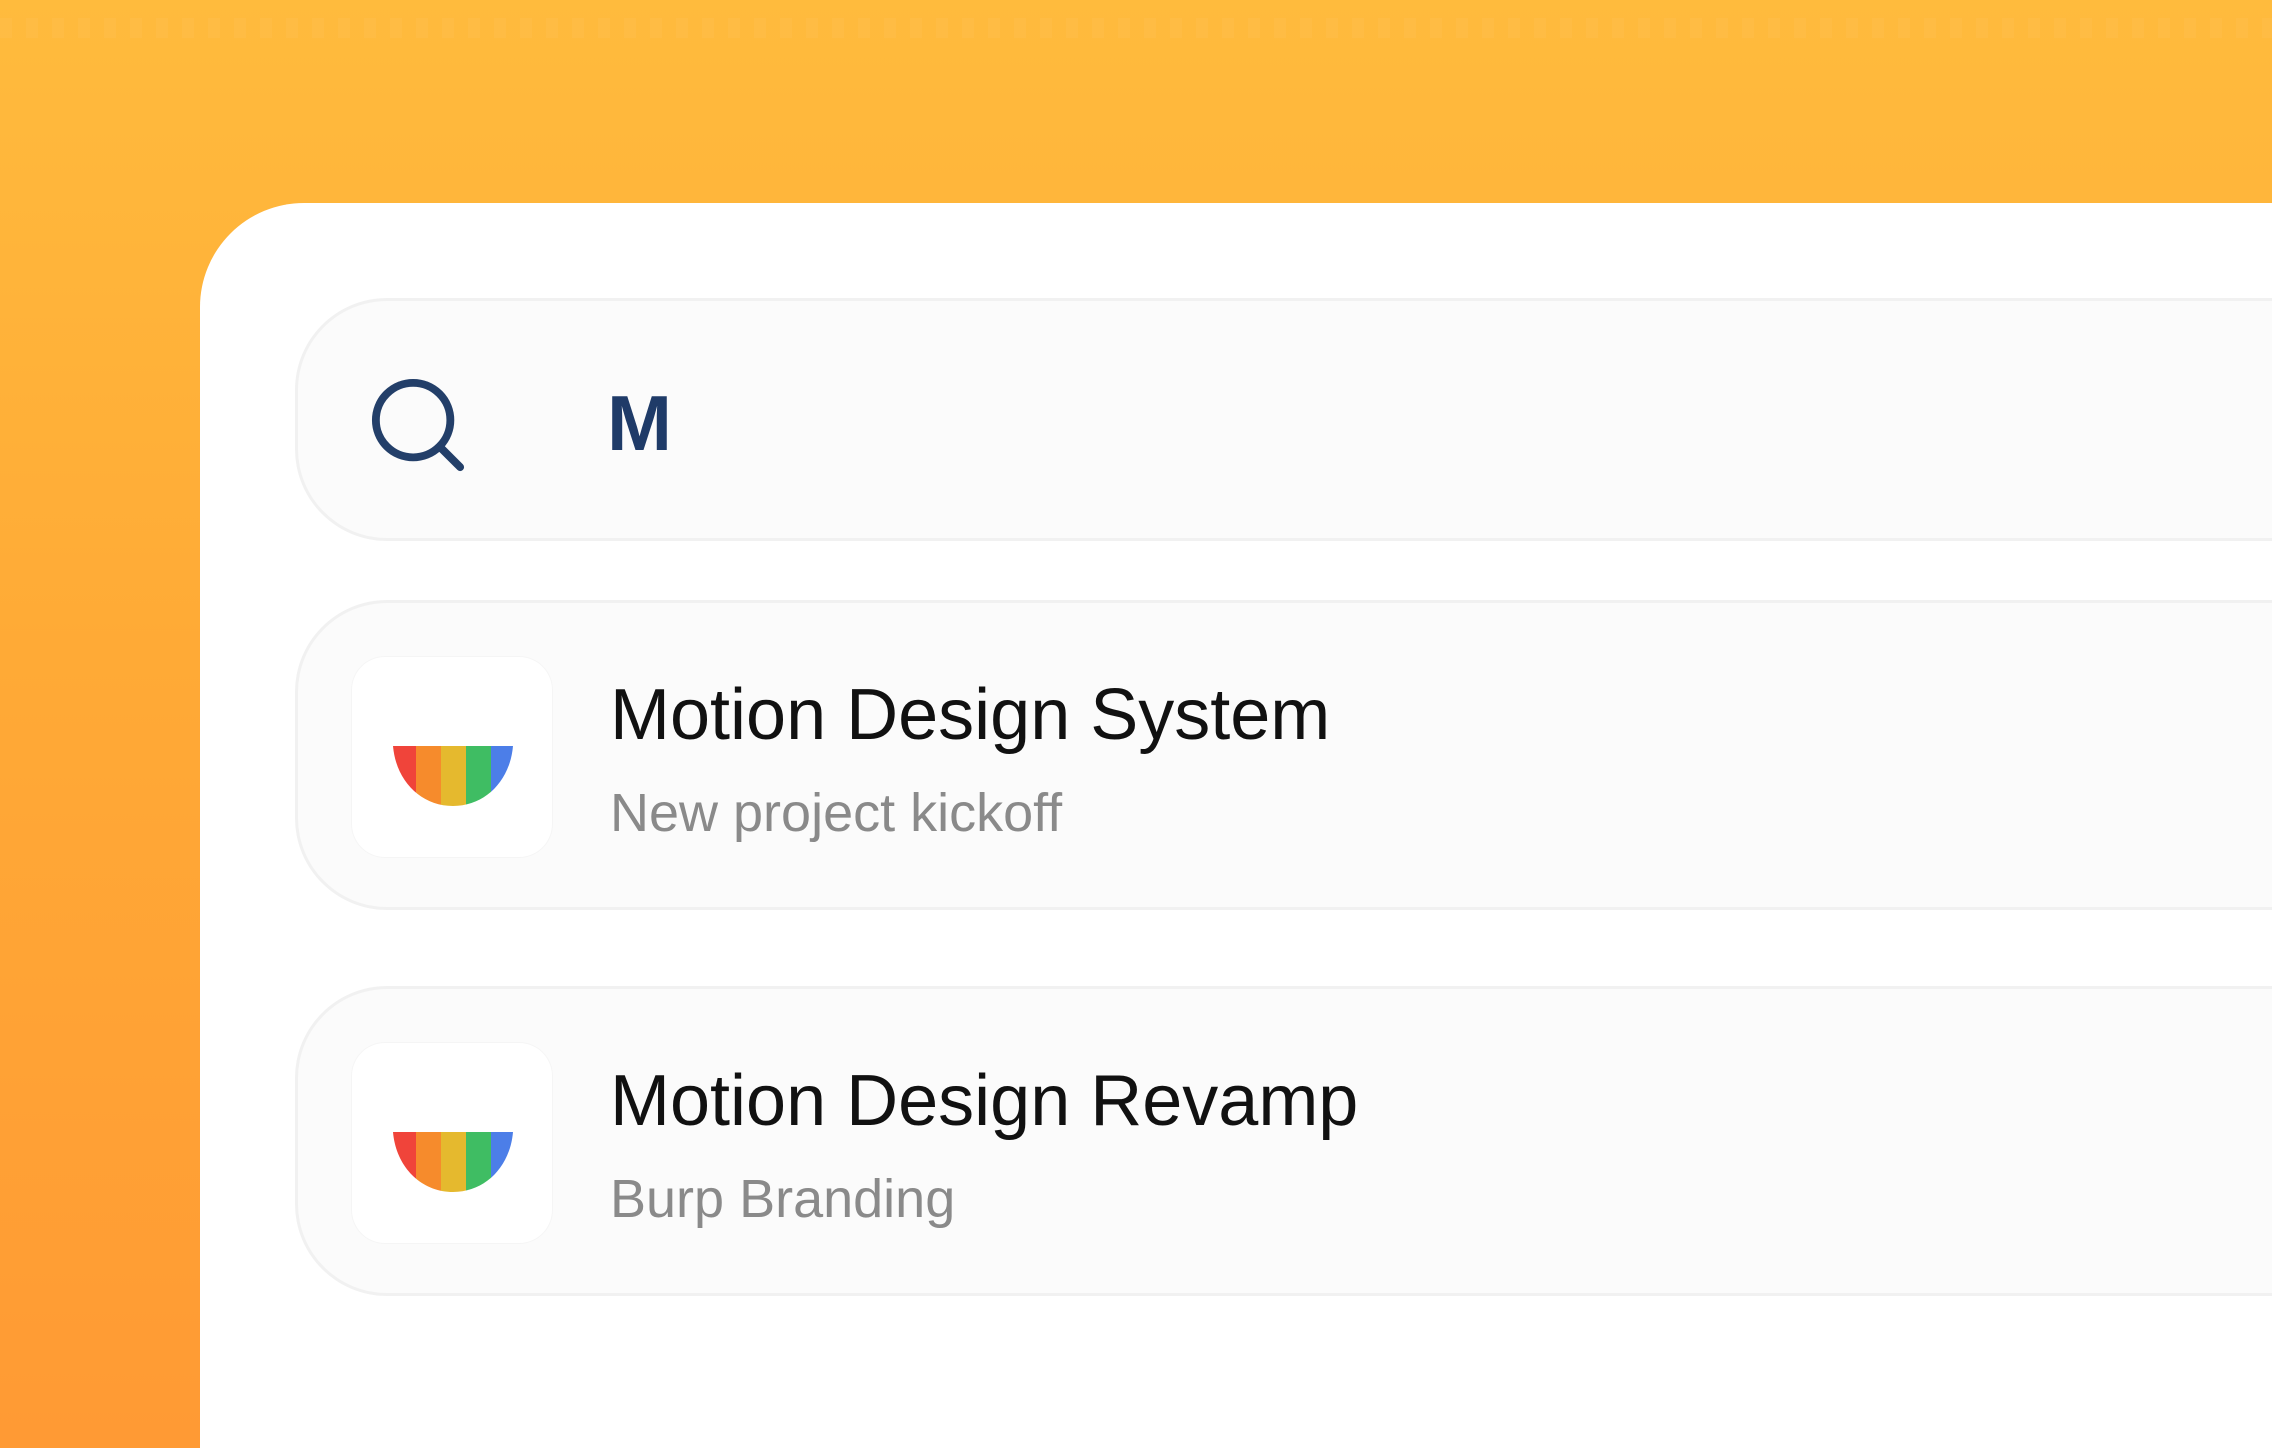 This screenshot has width=2272, height=1448. Describe the element at coordinates (970, 715) in the screenshot. I see `result-title: Motion Design System` at that location.